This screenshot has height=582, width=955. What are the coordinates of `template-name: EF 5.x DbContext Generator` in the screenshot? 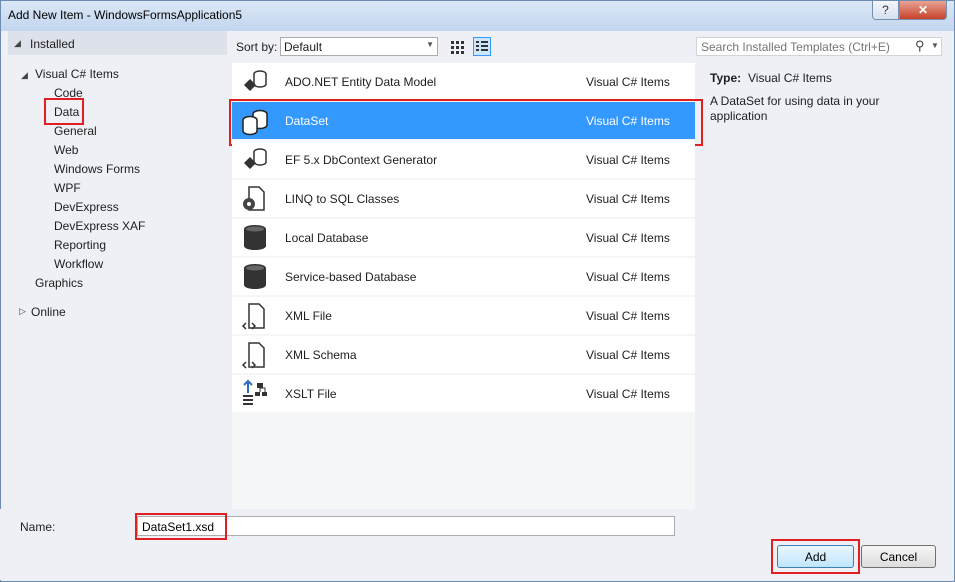 It's located at (361, 160).